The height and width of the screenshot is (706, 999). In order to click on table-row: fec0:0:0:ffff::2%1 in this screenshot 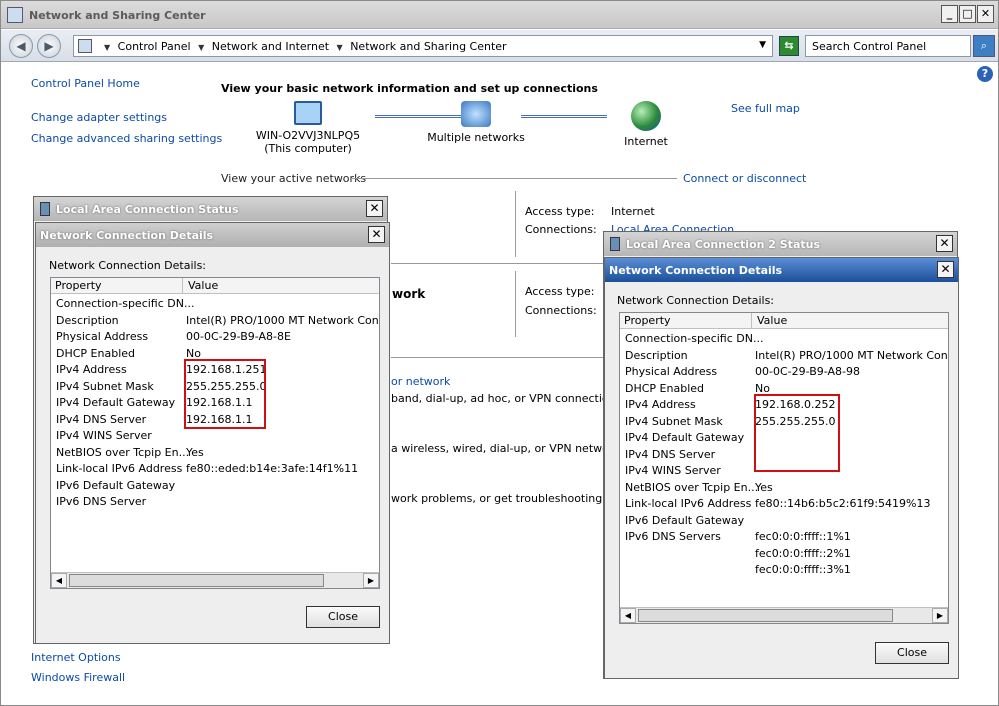, I will do `click(784, 554)`.